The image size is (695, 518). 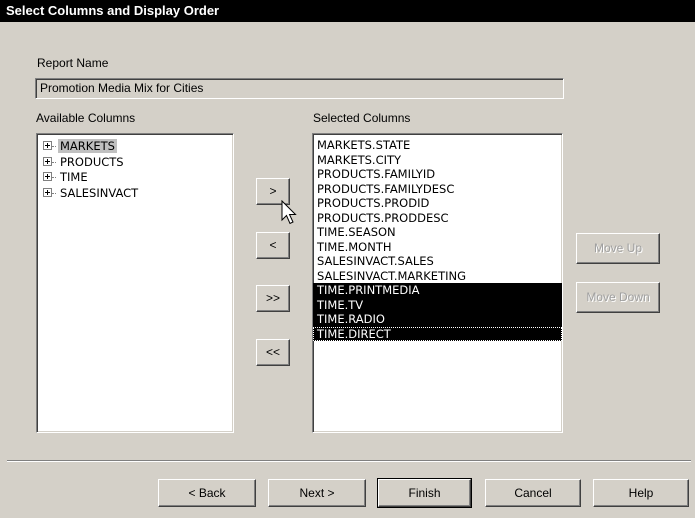 I want to click on tree-item-salesinvact: SALESINVACT, so click(x=135, y=194).